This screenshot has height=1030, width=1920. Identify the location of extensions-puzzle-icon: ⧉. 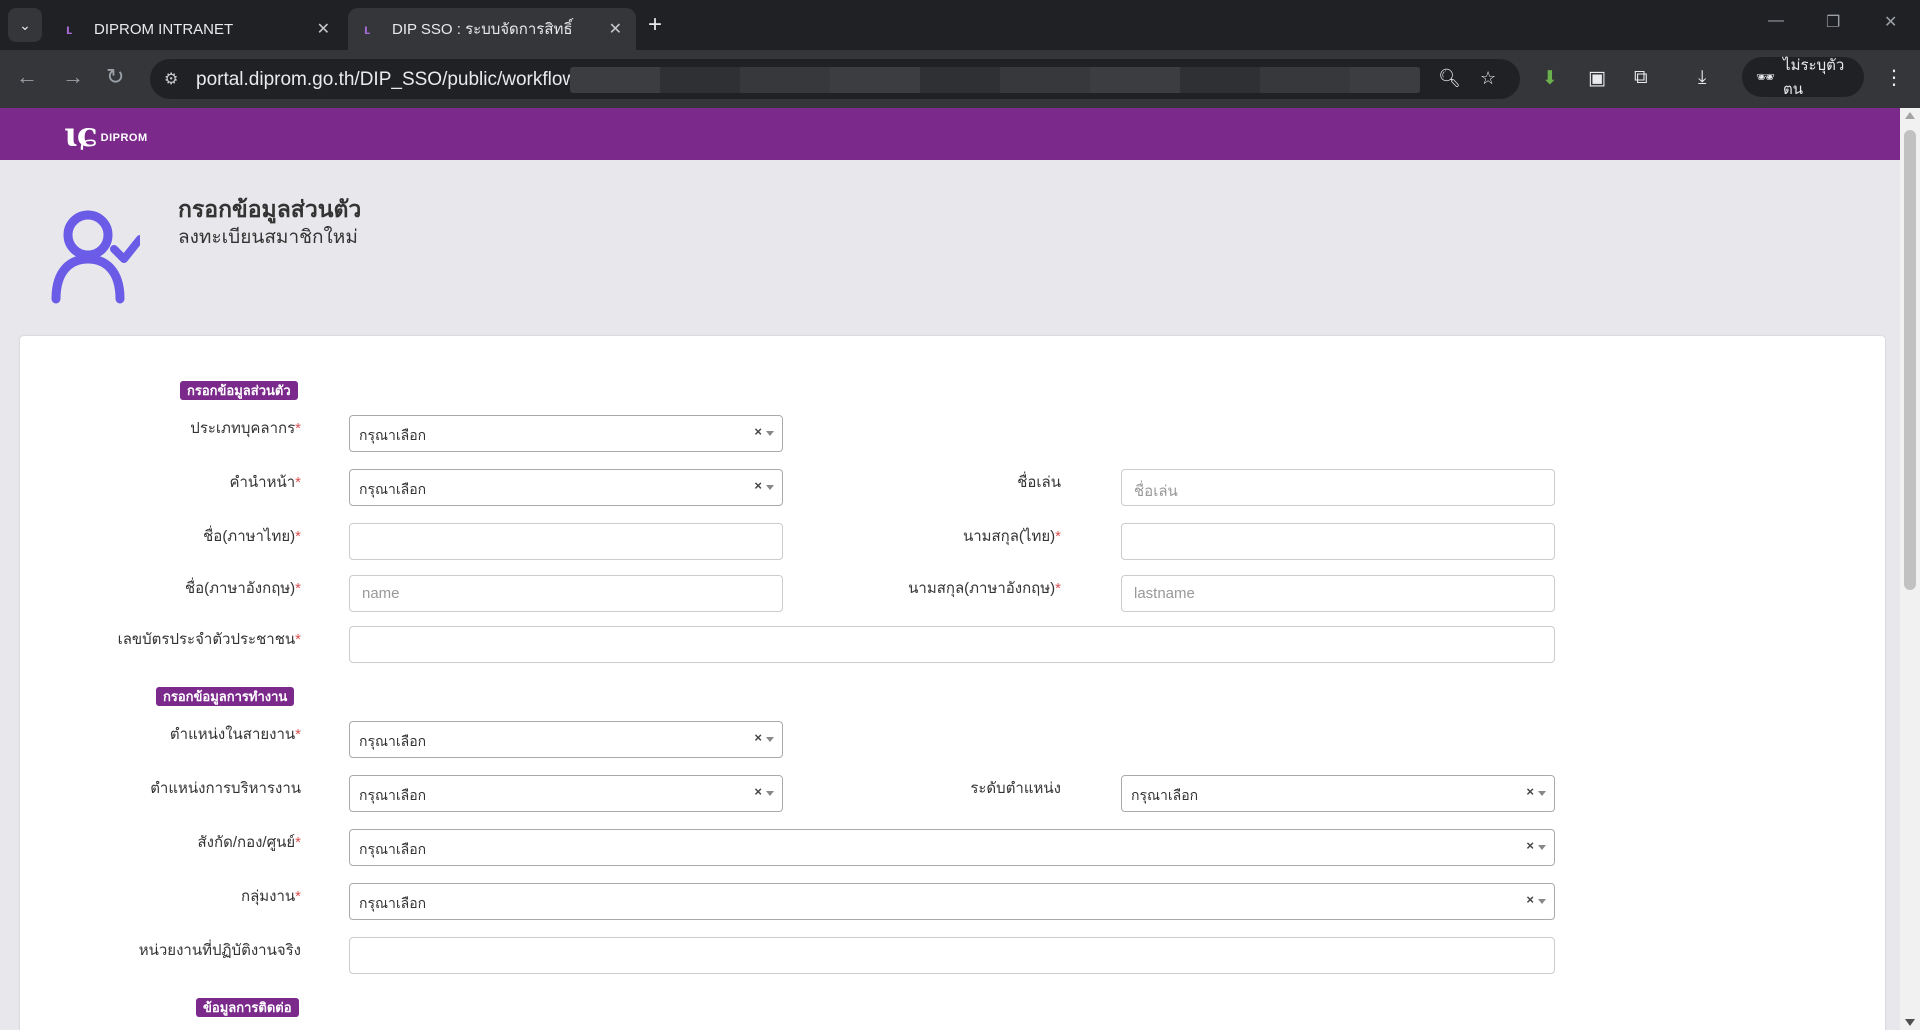
(1641, 78).